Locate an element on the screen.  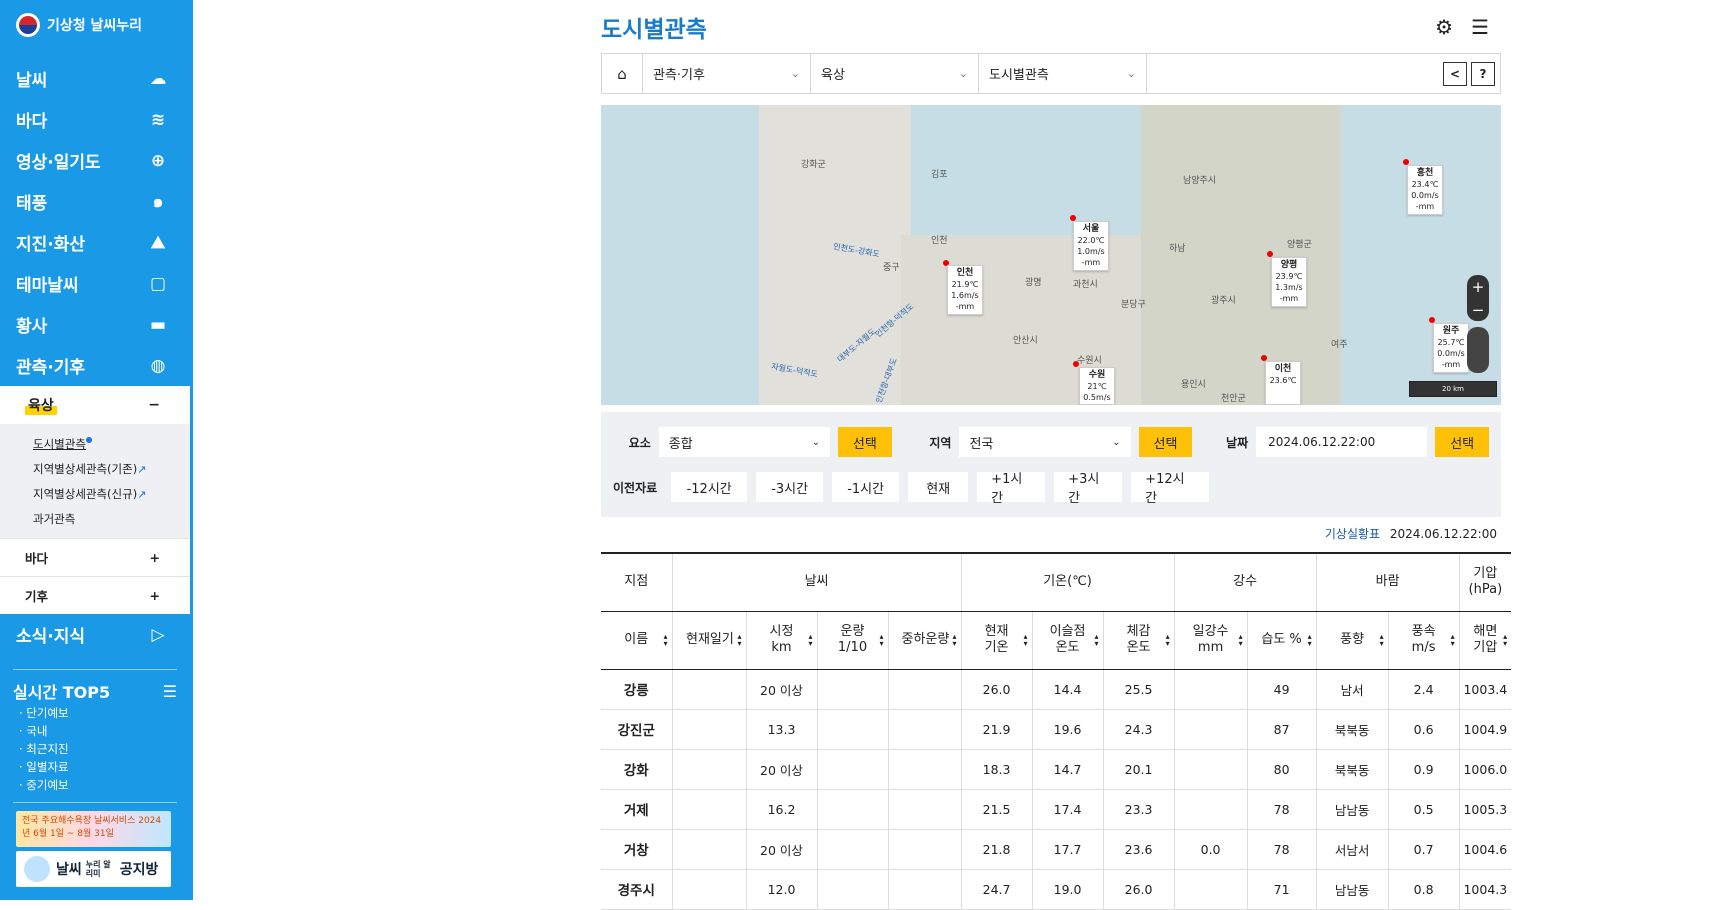
breadcrumb-select-category: 관측·기후 ⌄ is located at coordinates (727, 73).